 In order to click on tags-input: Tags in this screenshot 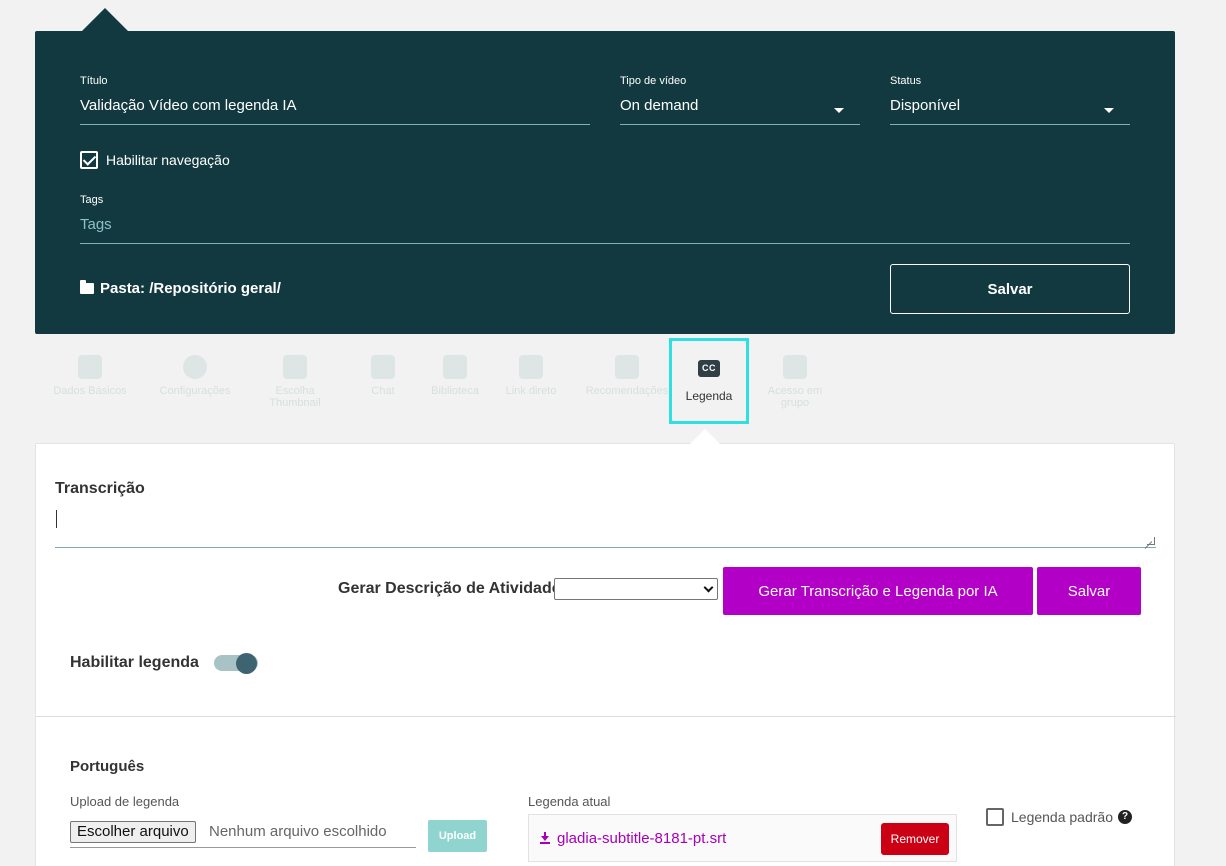, I will do `click(605, 225)`.